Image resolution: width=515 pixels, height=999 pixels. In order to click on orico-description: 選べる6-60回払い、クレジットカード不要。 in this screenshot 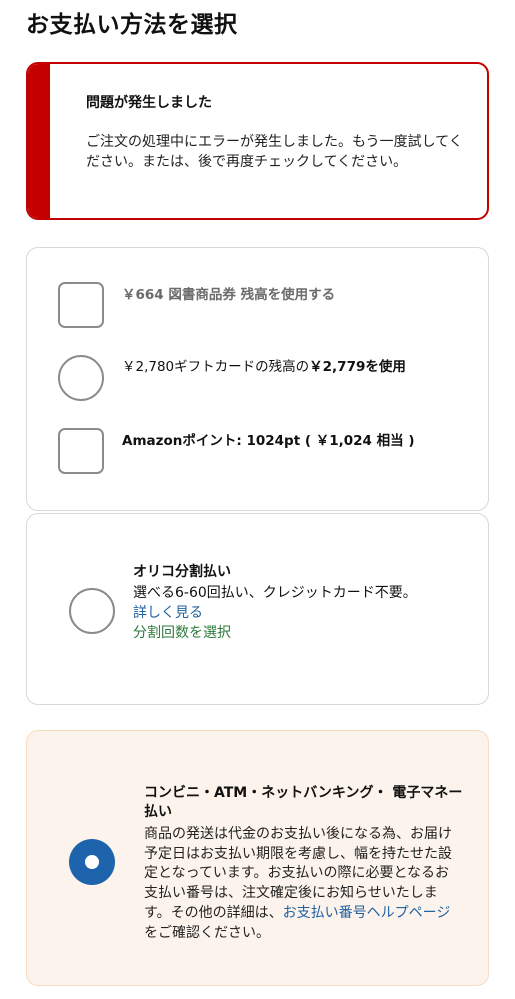, I will do `click(275, 593)`.